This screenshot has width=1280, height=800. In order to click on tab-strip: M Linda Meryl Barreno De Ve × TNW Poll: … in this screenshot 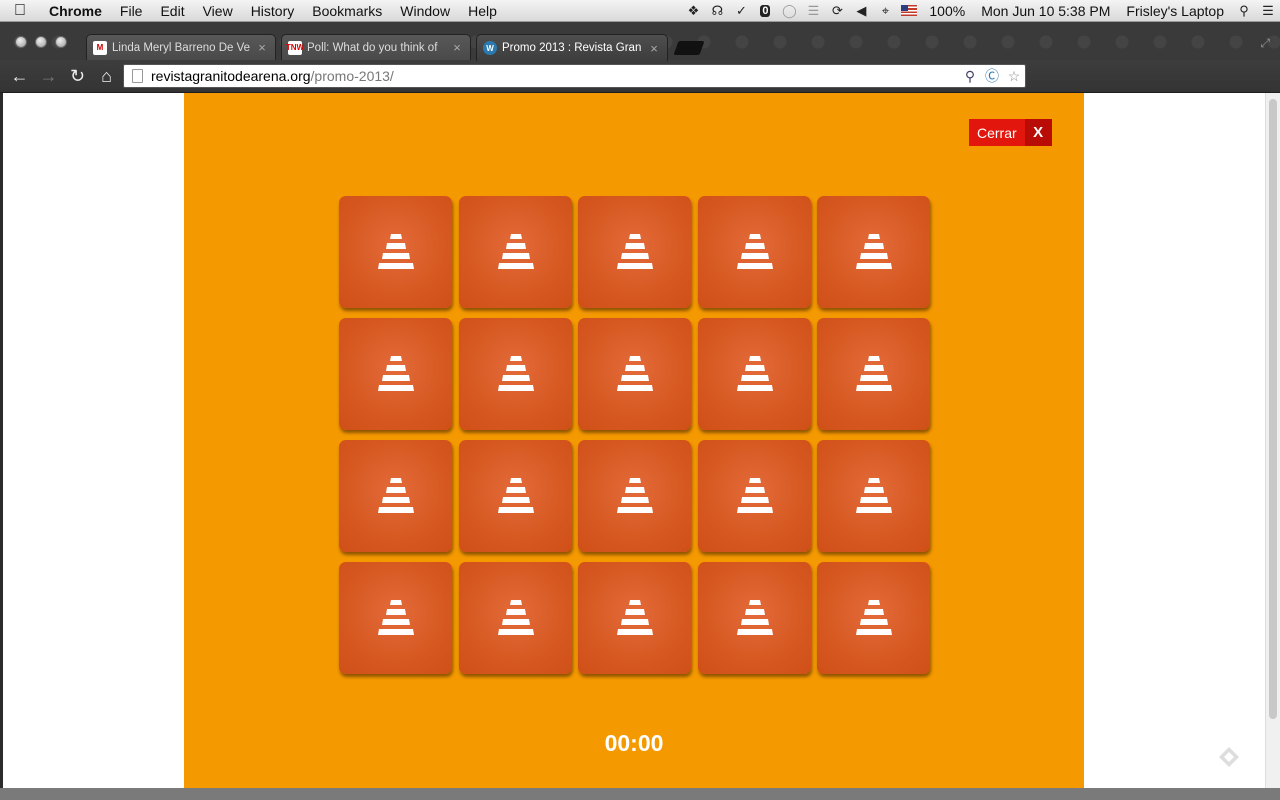, I will do `click(640, 41)`.